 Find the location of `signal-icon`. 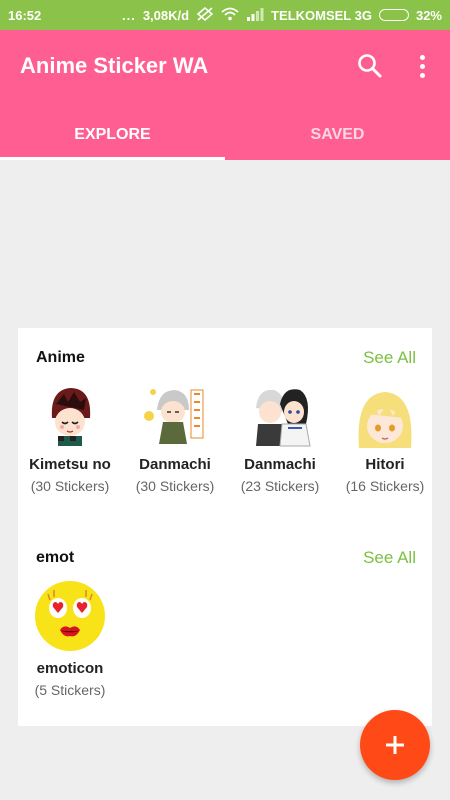

signal-icon is located at coordinates (255, 15).